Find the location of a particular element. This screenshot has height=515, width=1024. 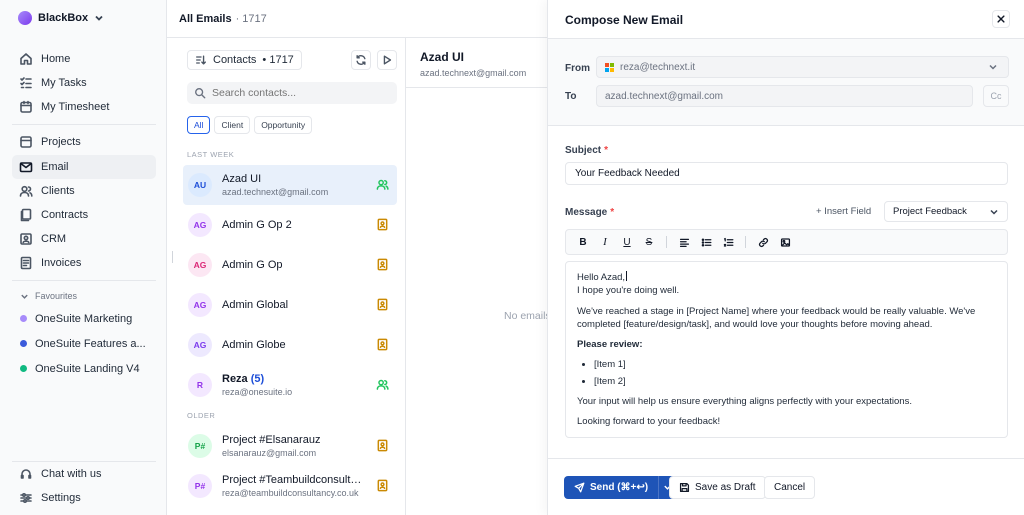

sidebar-item-my-tasks: My Tasks is located at coordinates (84, 83).